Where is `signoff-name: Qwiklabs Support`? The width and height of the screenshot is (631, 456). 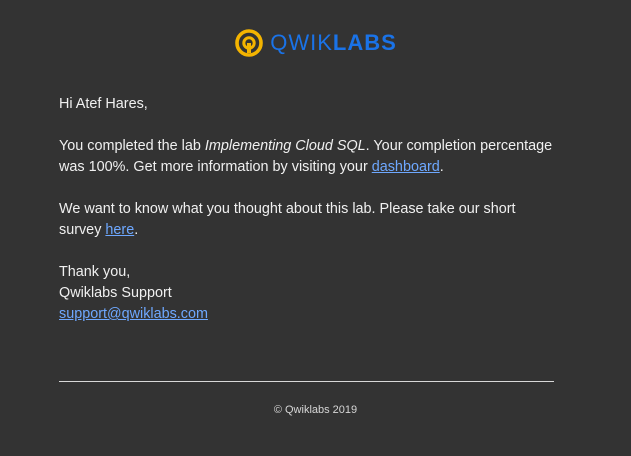 signoff-name: Qwiklabs Support is located at coordinates (115, 293).